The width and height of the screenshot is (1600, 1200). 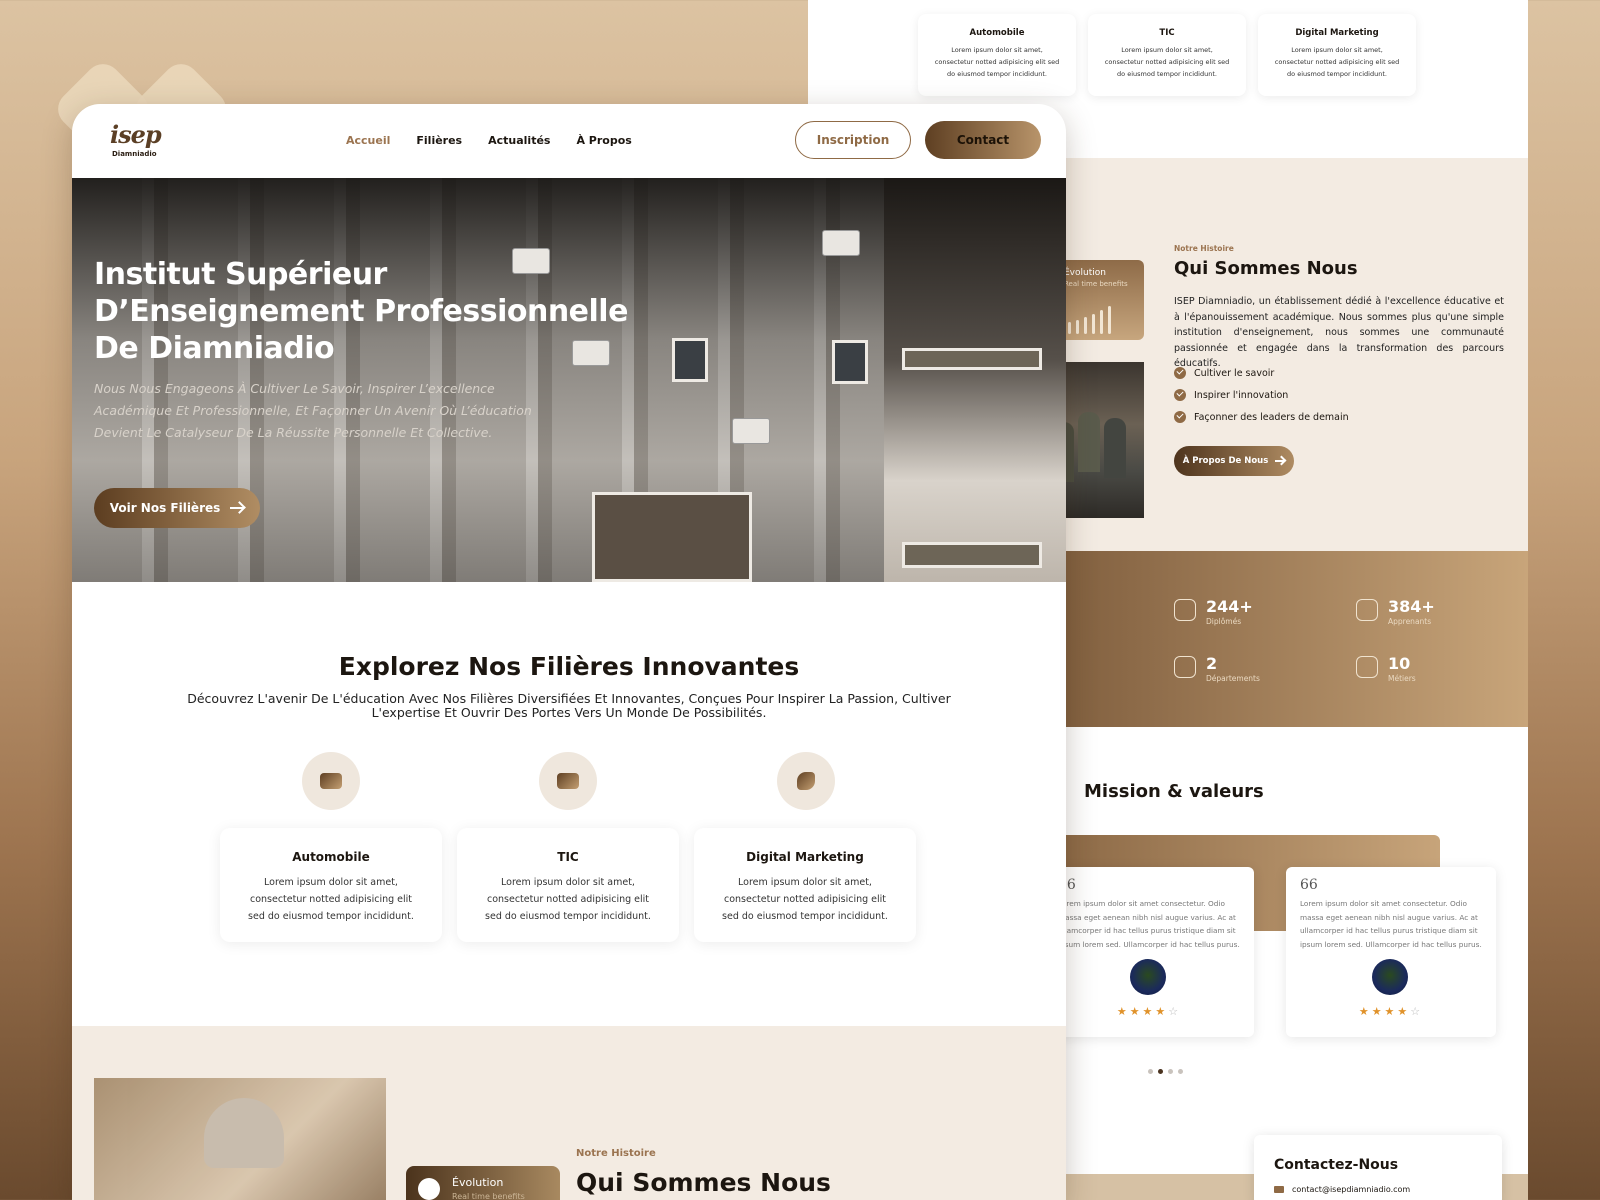 What do you see at coordinates (519, 140) in the screenshot?
I see `nav-item-actualites: Actualités` at bounding box center [519, 140].